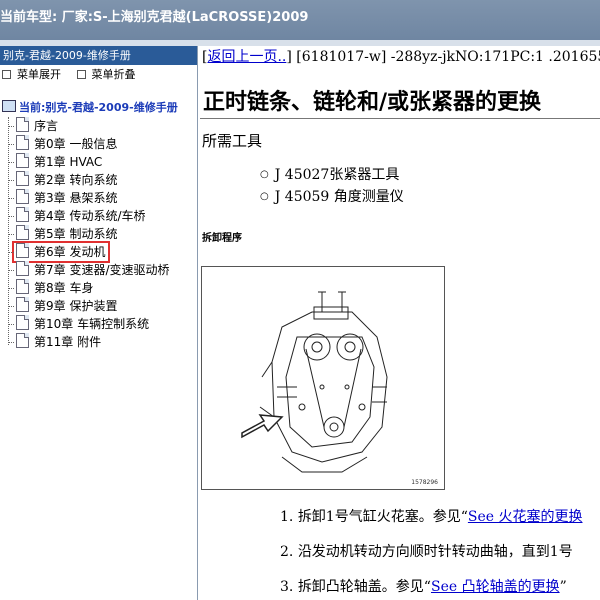 This screenshot has height=600, width=600. I want to click on sidebar-chapter-item: 第7章 变速器/变速驱动桥, so click(98, 270).